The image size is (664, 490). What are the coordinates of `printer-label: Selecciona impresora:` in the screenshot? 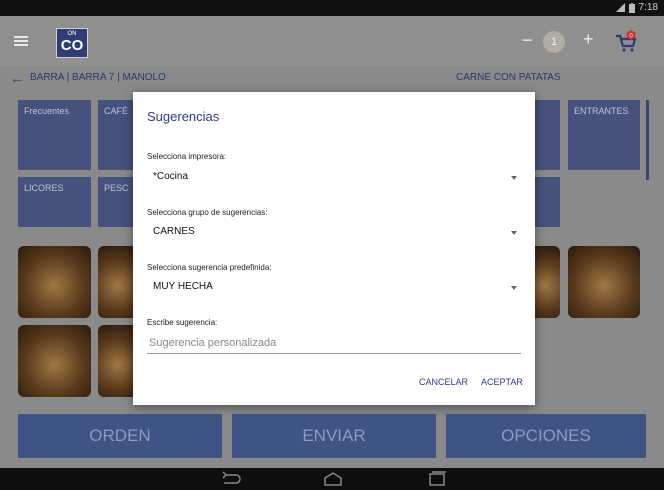 It's located at (187, 156).